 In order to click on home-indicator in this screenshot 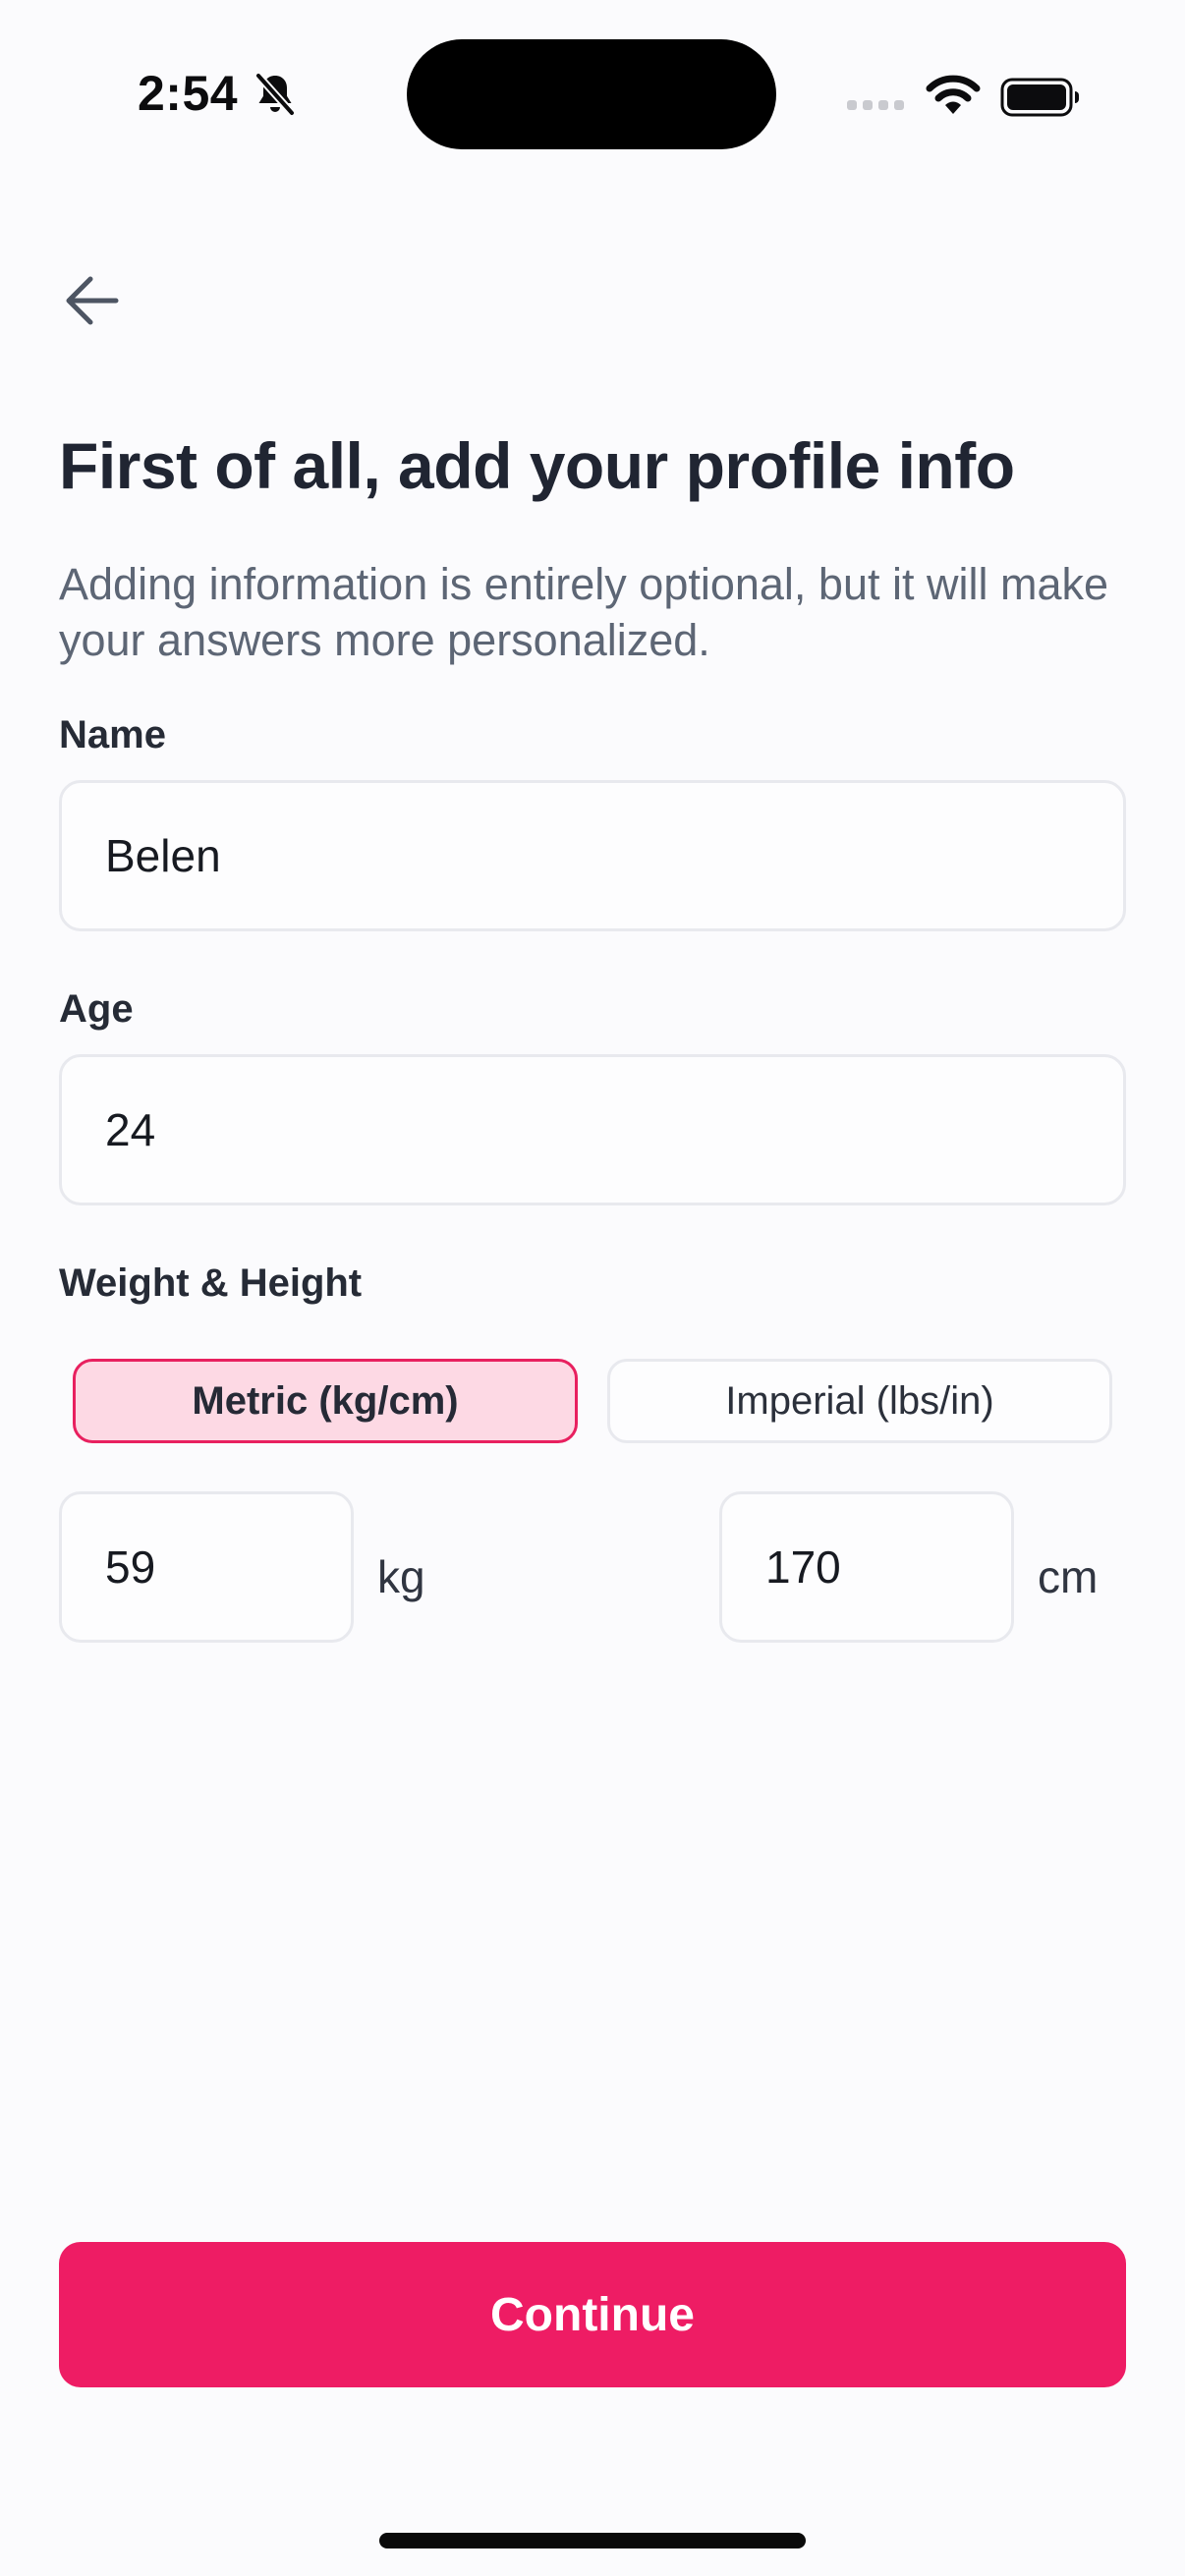, I will do `click(592, 2540)`.